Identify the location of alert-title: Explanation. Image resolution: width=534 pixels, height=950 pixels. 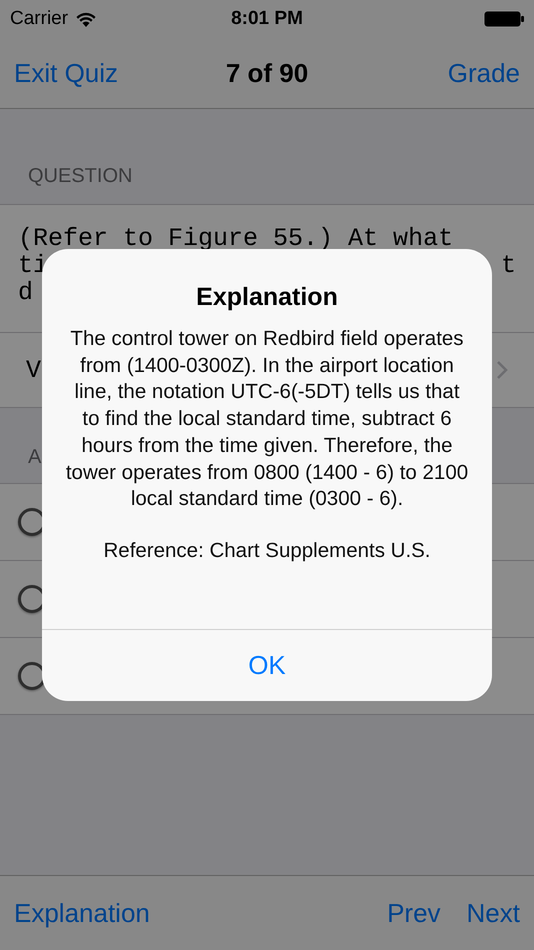
(267, 297).